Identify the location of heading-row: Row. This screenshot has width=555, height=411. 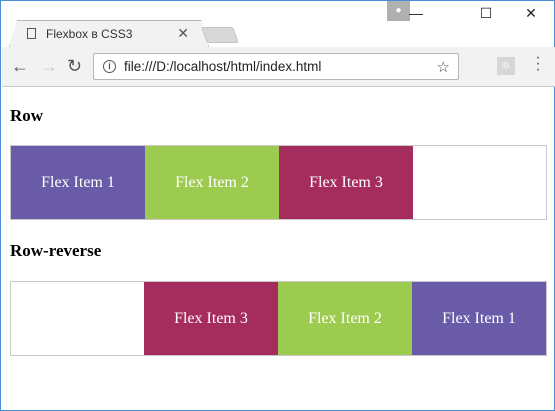
(27, 115).